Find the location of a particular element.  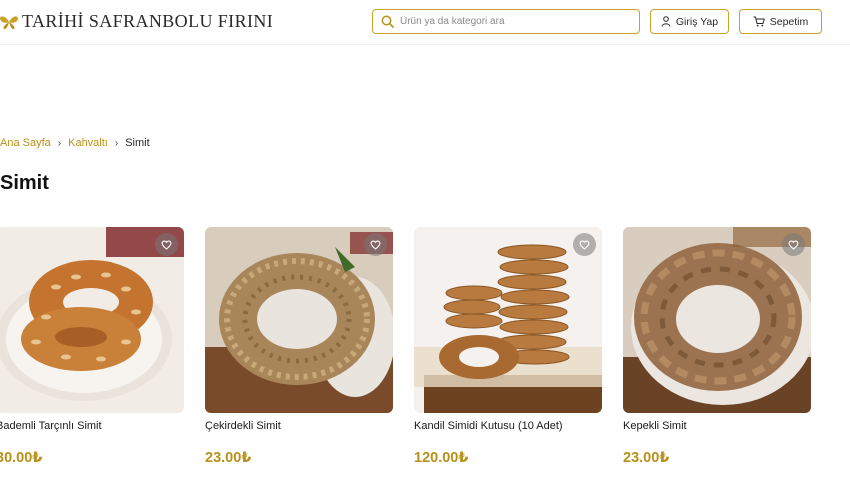

cart-label: Sepetim is located at coordinates (789, 21).